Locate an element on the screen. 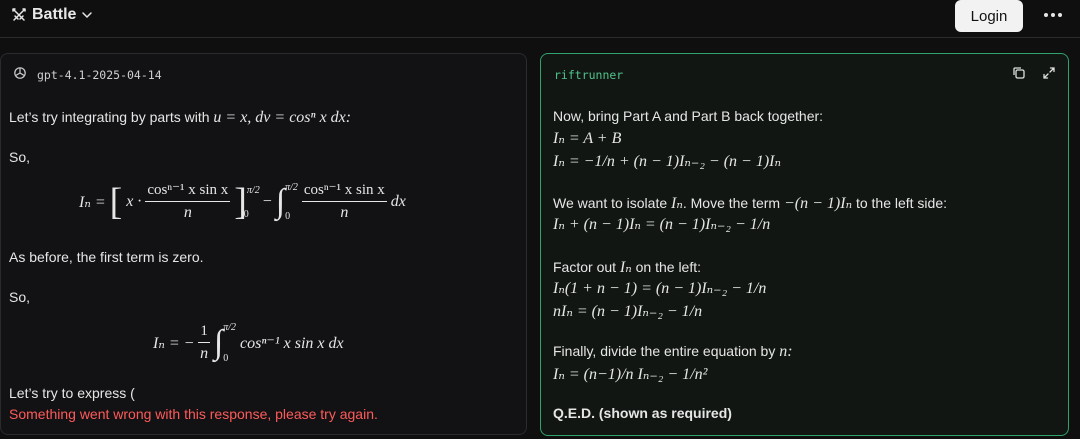 The height and width of the screenshot is (439, 1080). p2-post: to the left side: is located at coordinates (901, 203).